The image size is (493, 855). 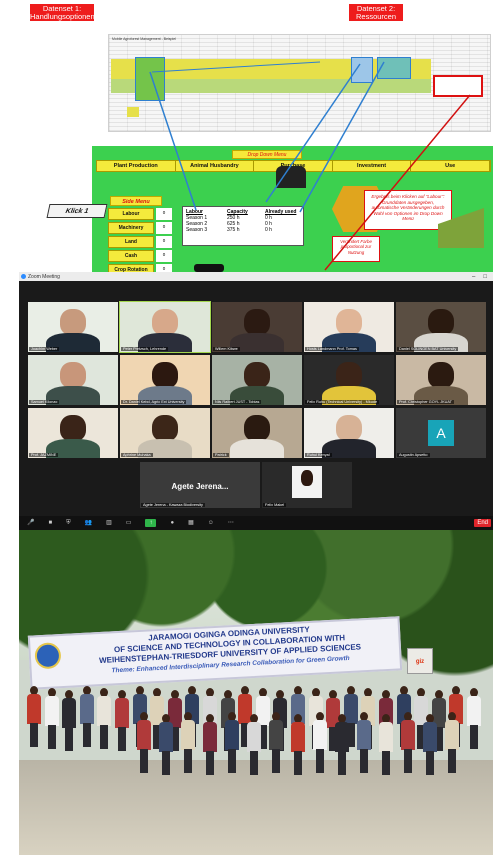 I want to click on participant-tile: Felix Makel, so click(x=307, y=485).